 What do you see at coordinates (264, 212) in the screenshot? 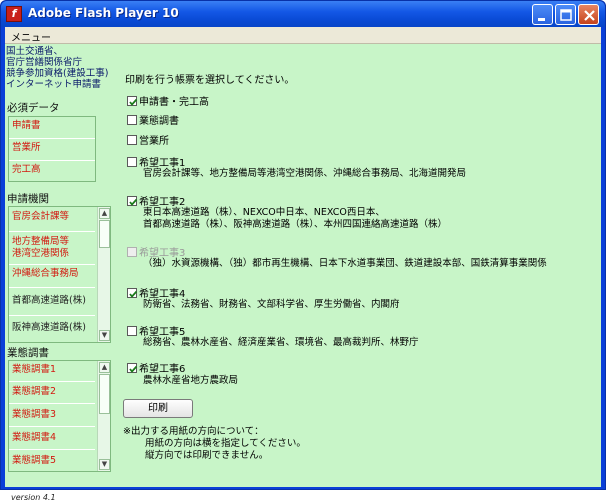
I see `desired-work-2-desc-line1: 東日本高速道路（株）、NEXCO中日本、NEXCO西日本、` at bounding box center [264, 212].